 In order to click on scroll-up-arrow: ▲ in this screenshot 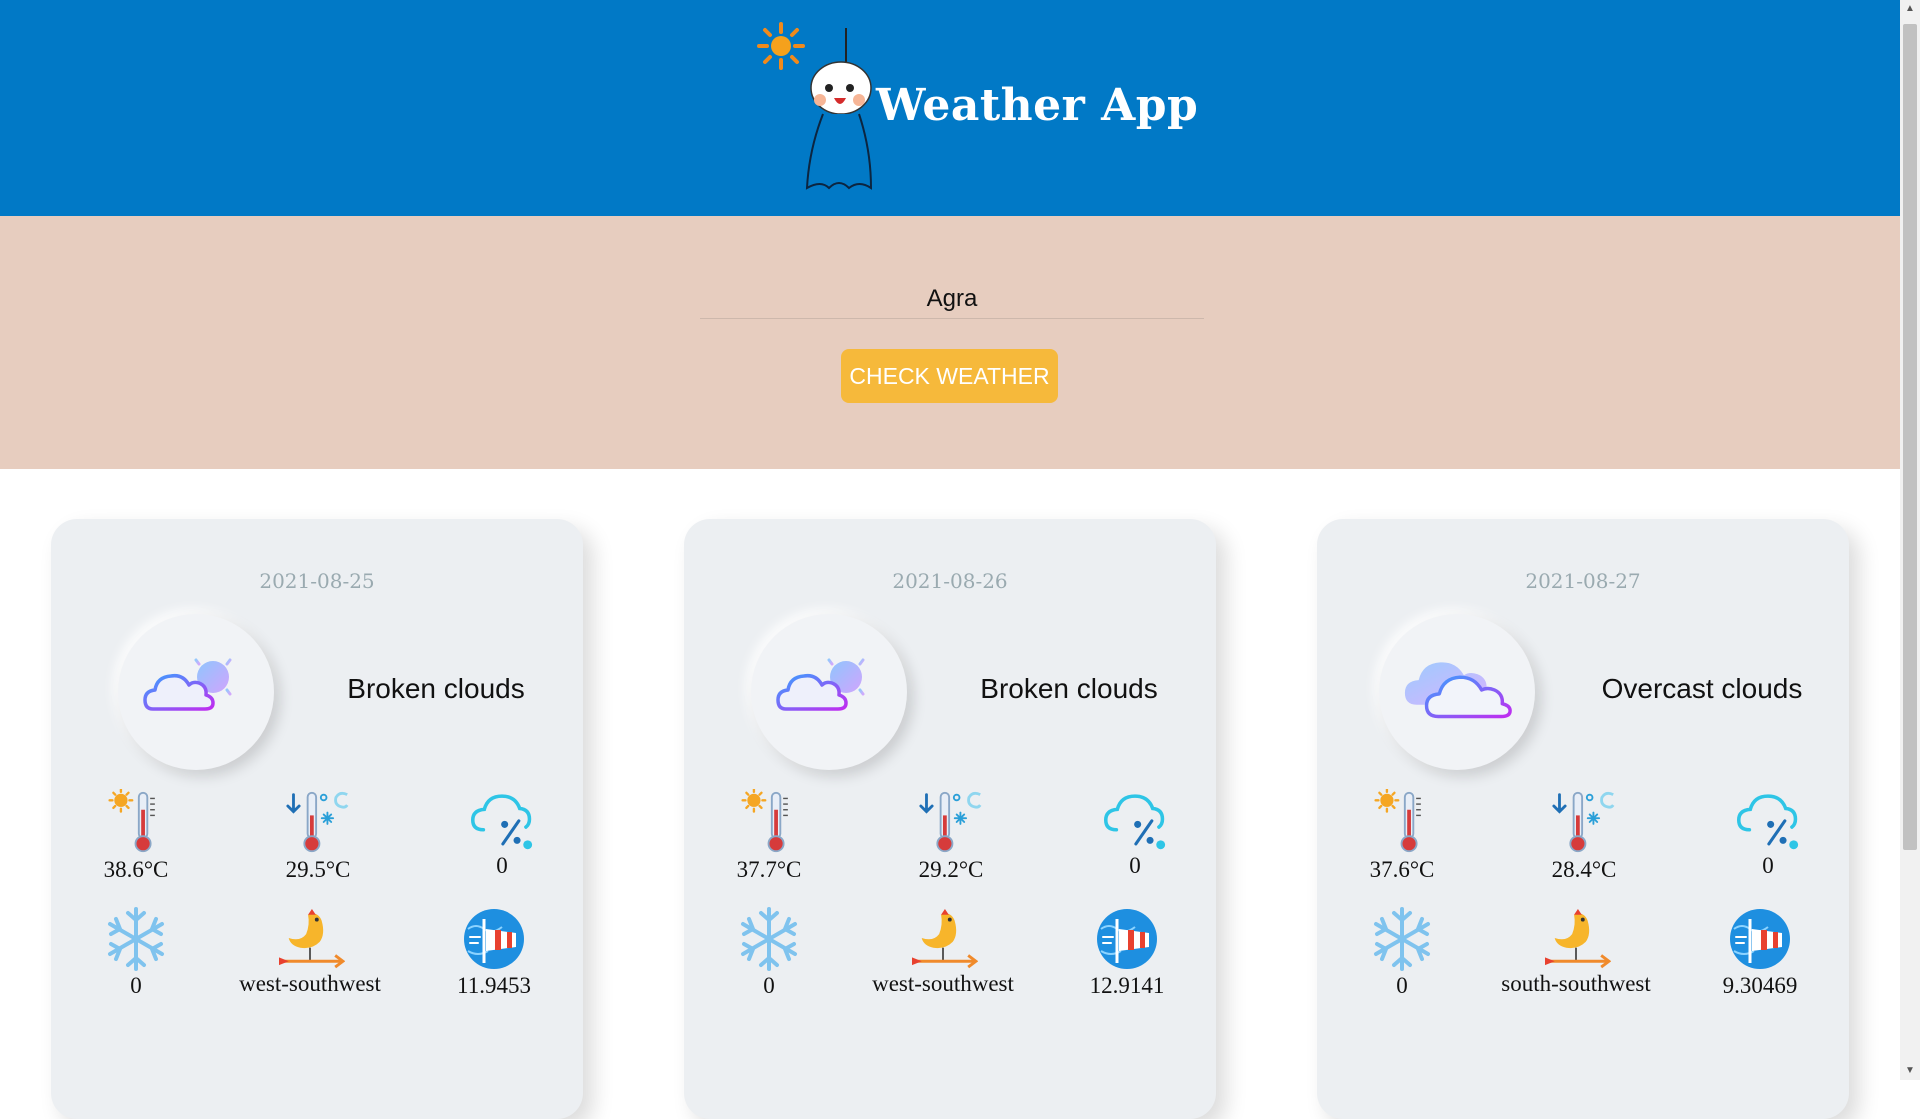, I will do `click(1910, 9)`.